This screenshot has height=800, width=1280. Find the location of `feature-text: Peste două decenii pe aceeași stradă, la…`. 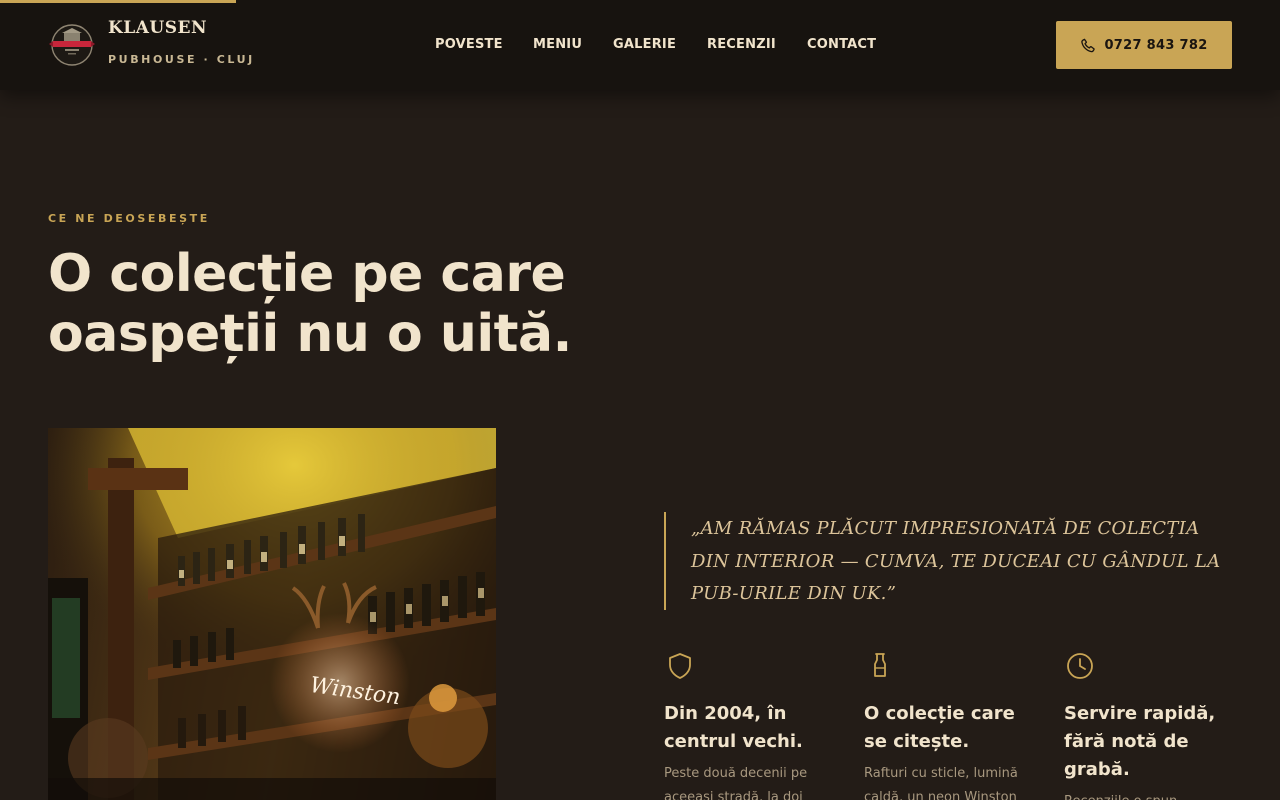

feature-text: Peste două decenii pe aceeași stradă, la… is located at coordinates (736, 783).